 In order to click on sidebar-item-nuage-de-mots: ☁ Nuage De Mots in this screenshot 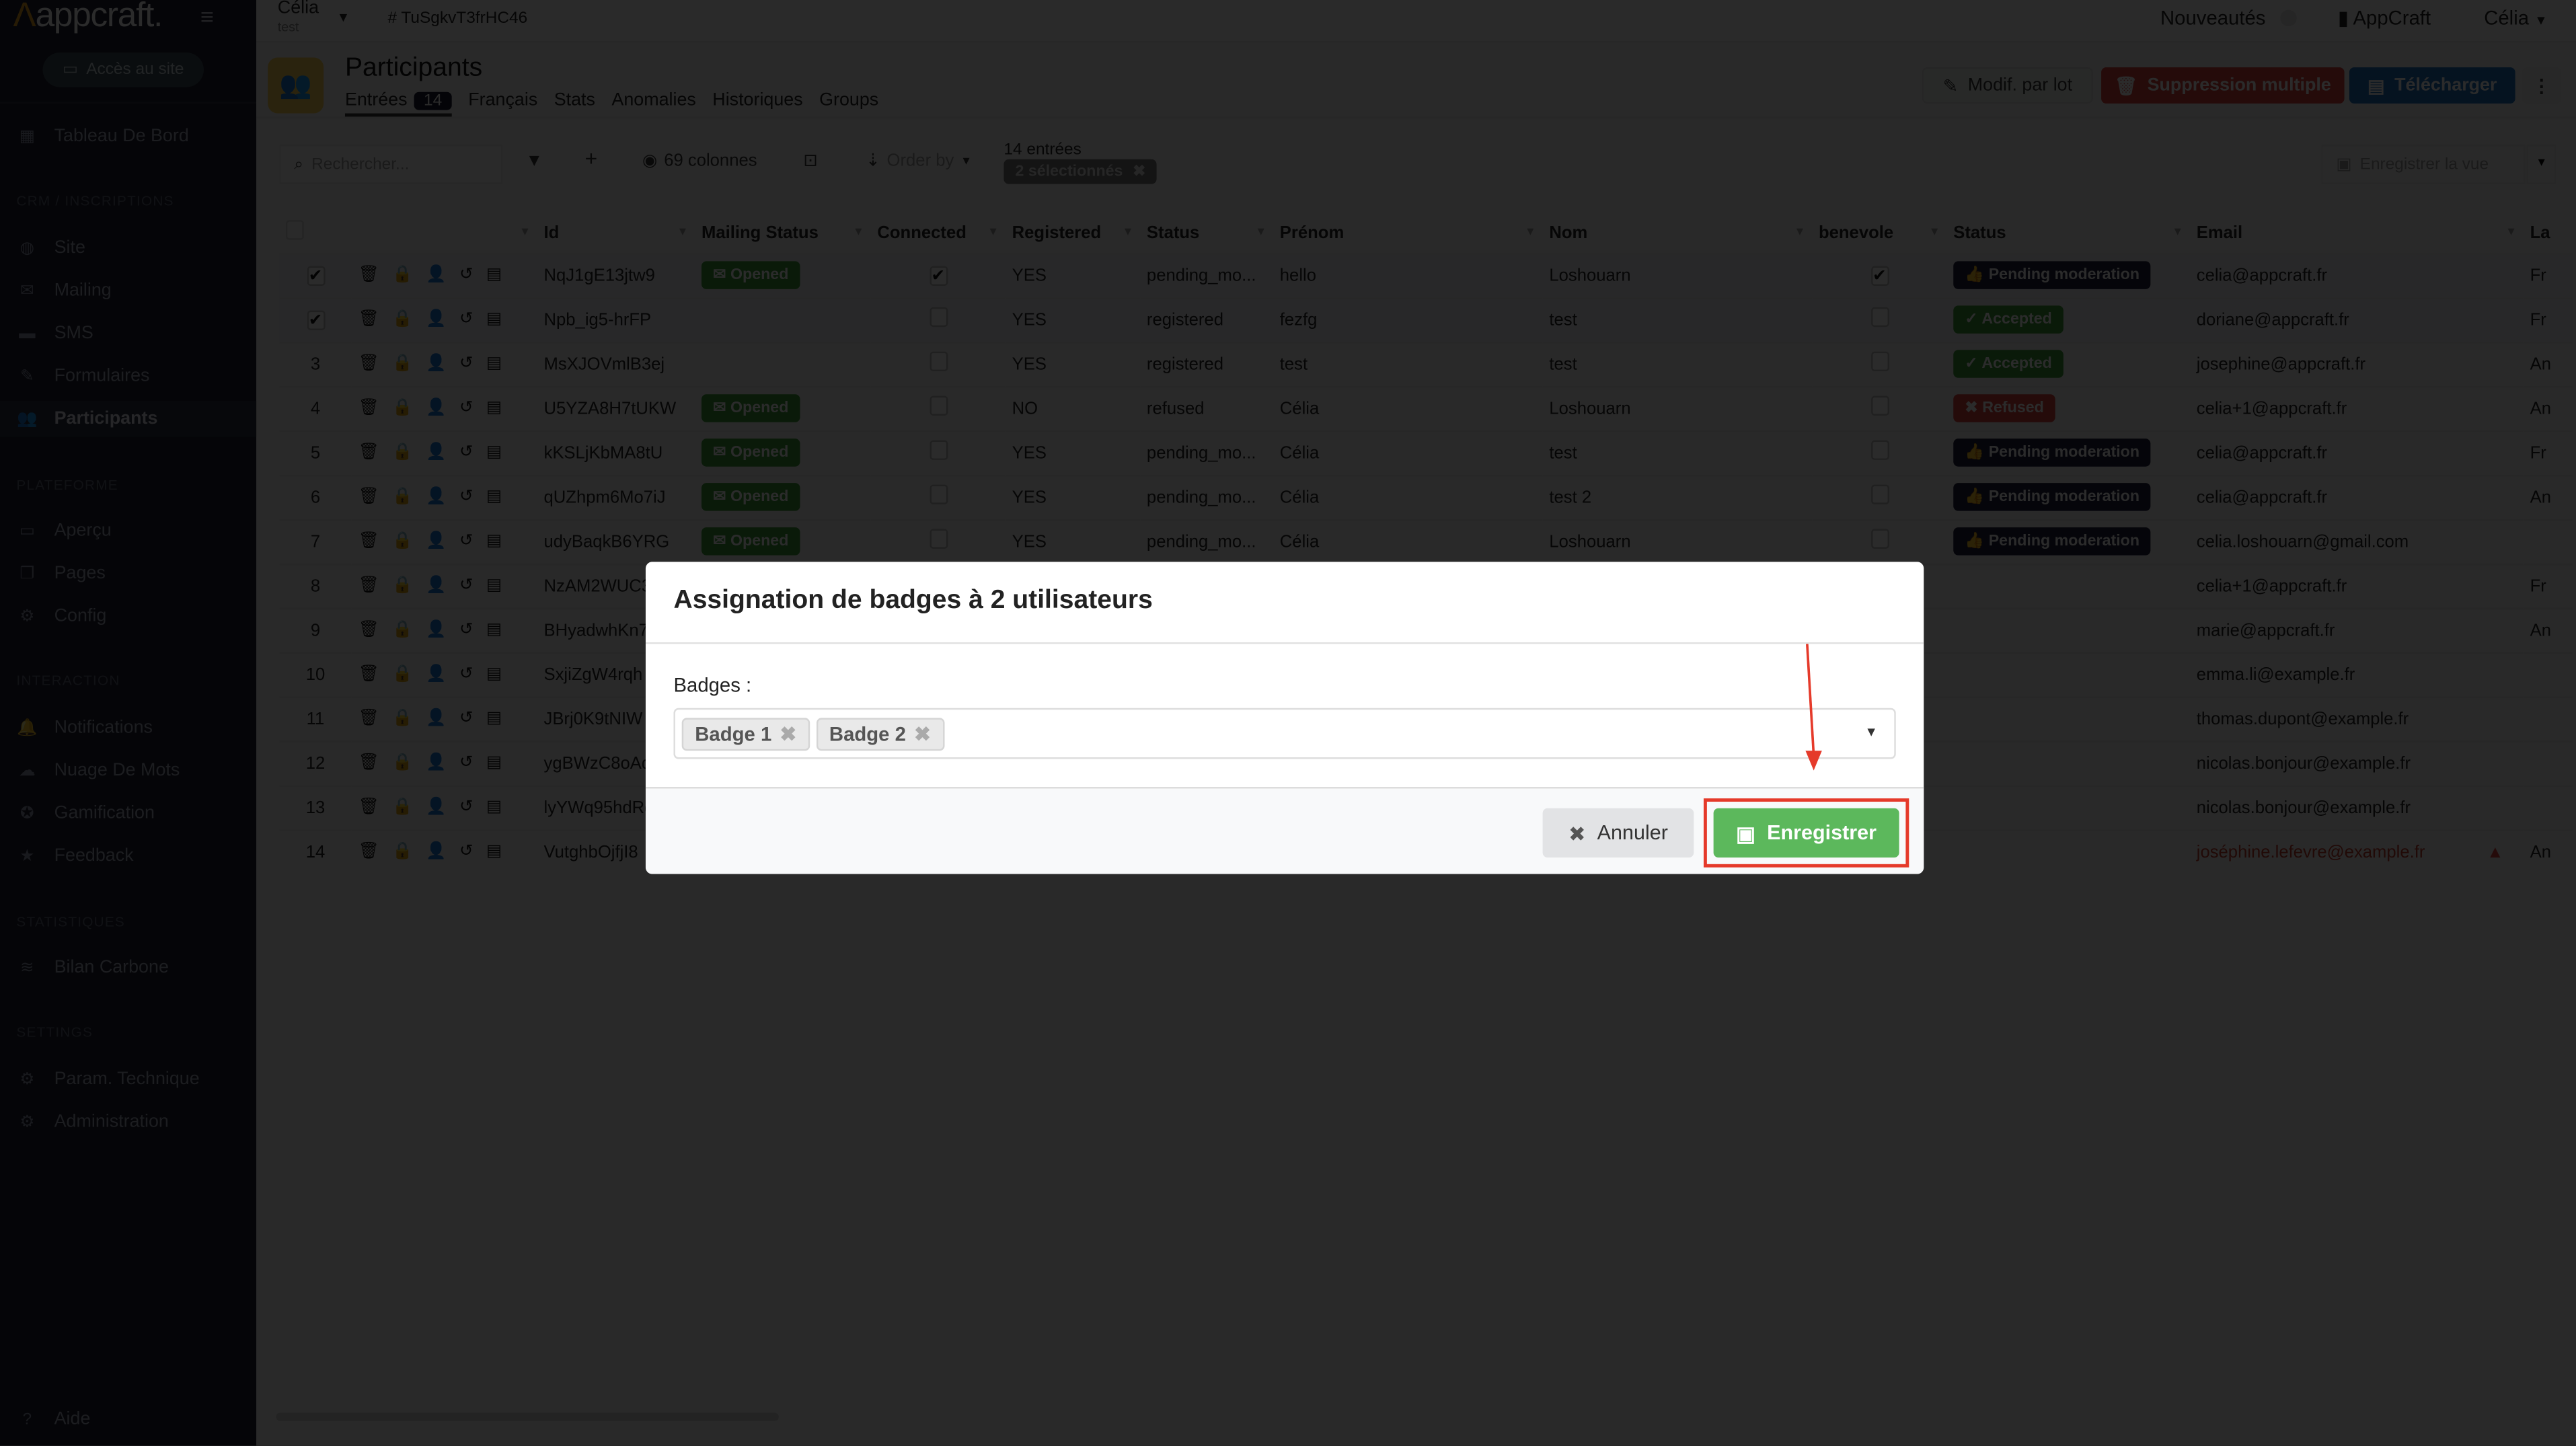, I will do `click(128, 771)`.